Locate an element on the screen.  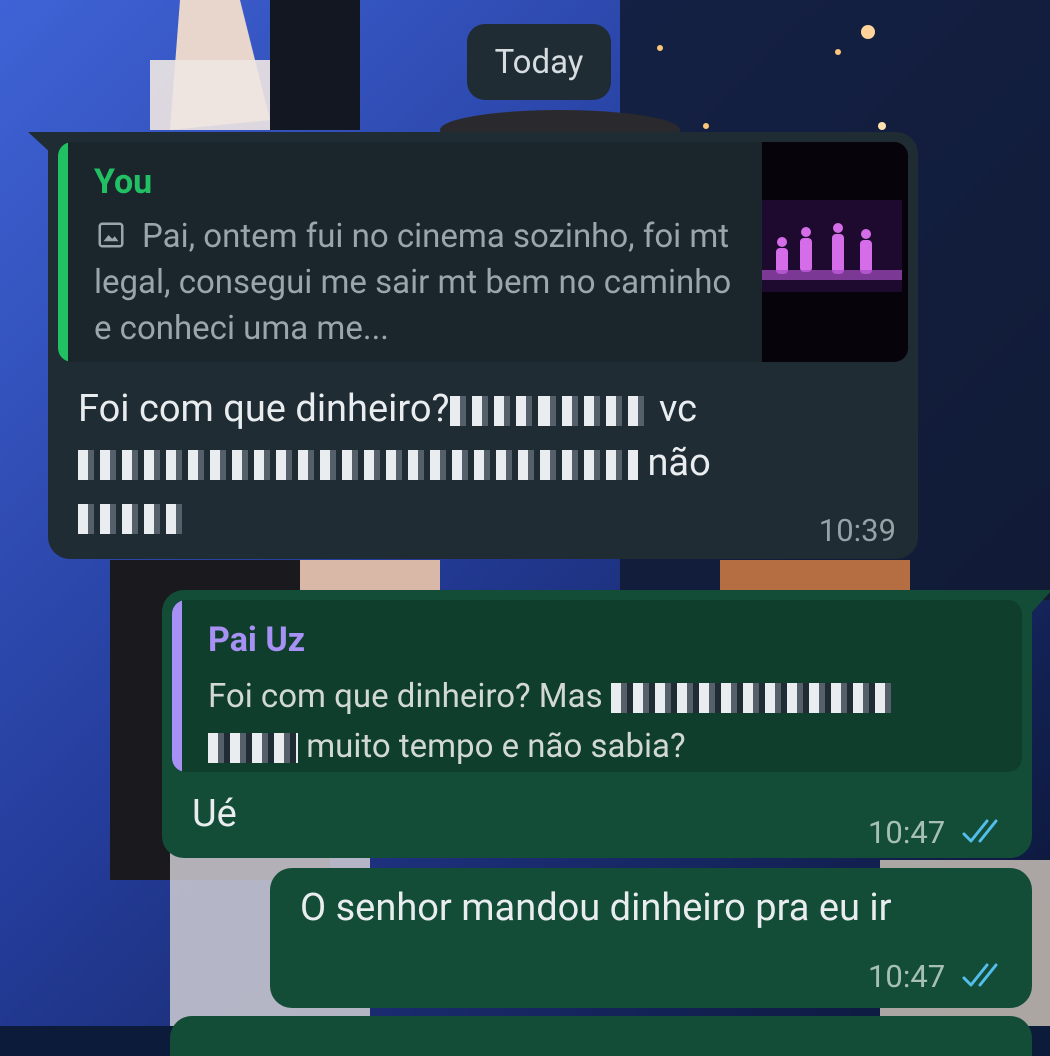
outgoing-bubble-tail is located at coordinates (1041, 601).